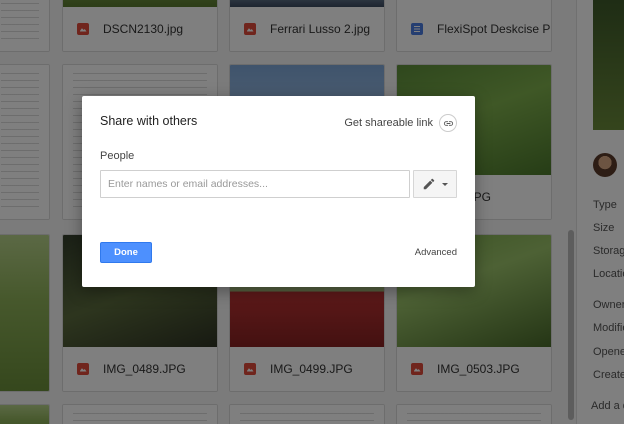 This screenshot has height=424, width=624. Describe the element at coordinates (388, 123) in the screenshot. I see `shareable-link-label: Get shareable link` at that location.